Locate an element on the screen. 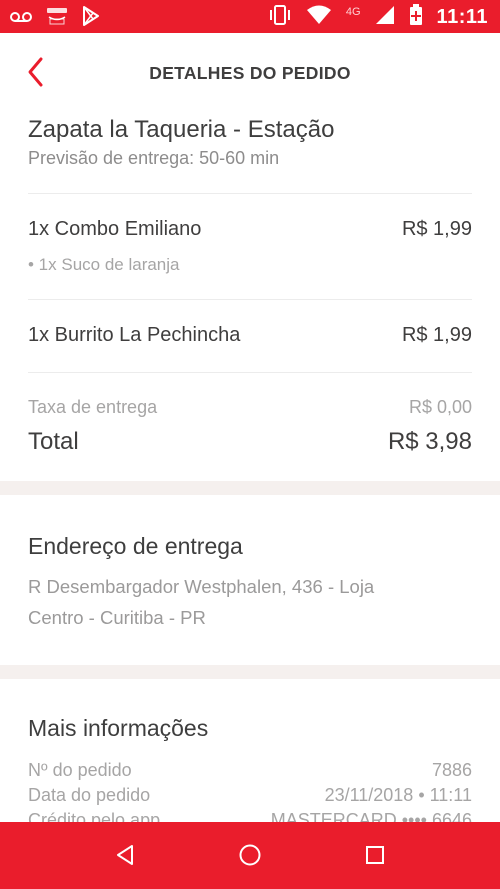  address-line: R Desembargador Westphalen, 436 - Loja is located at coordinates (201, 586).